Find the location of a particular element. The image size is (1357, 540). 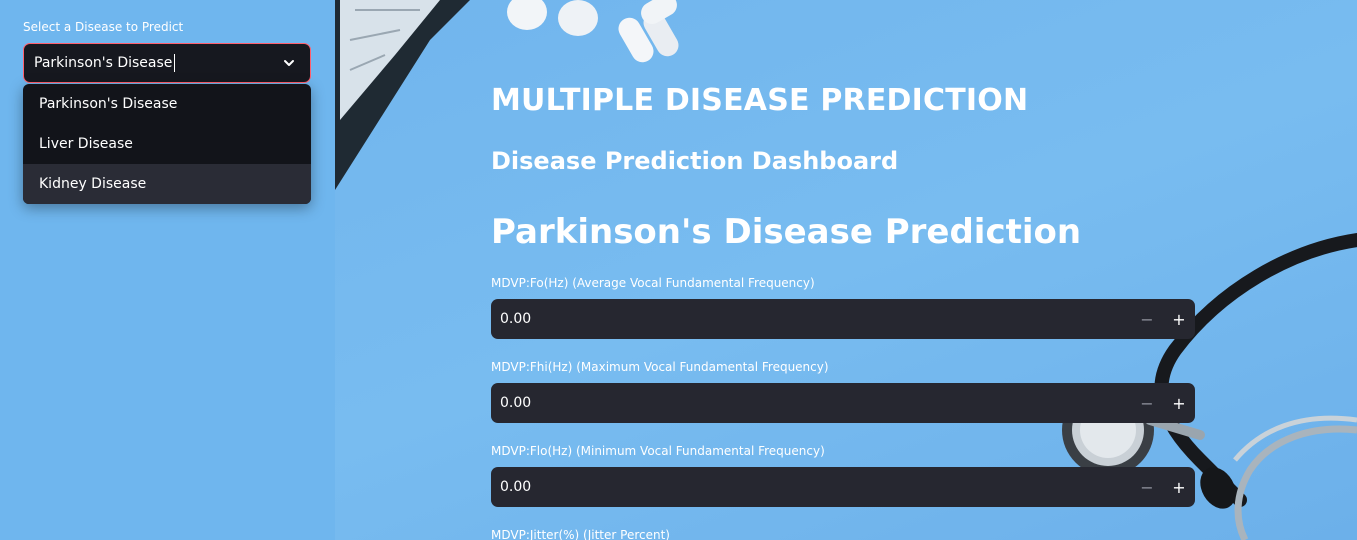

field-label-jitter: MDVP:Jitter(%) (Jitter Percent) is located at coordinates (580, 534).